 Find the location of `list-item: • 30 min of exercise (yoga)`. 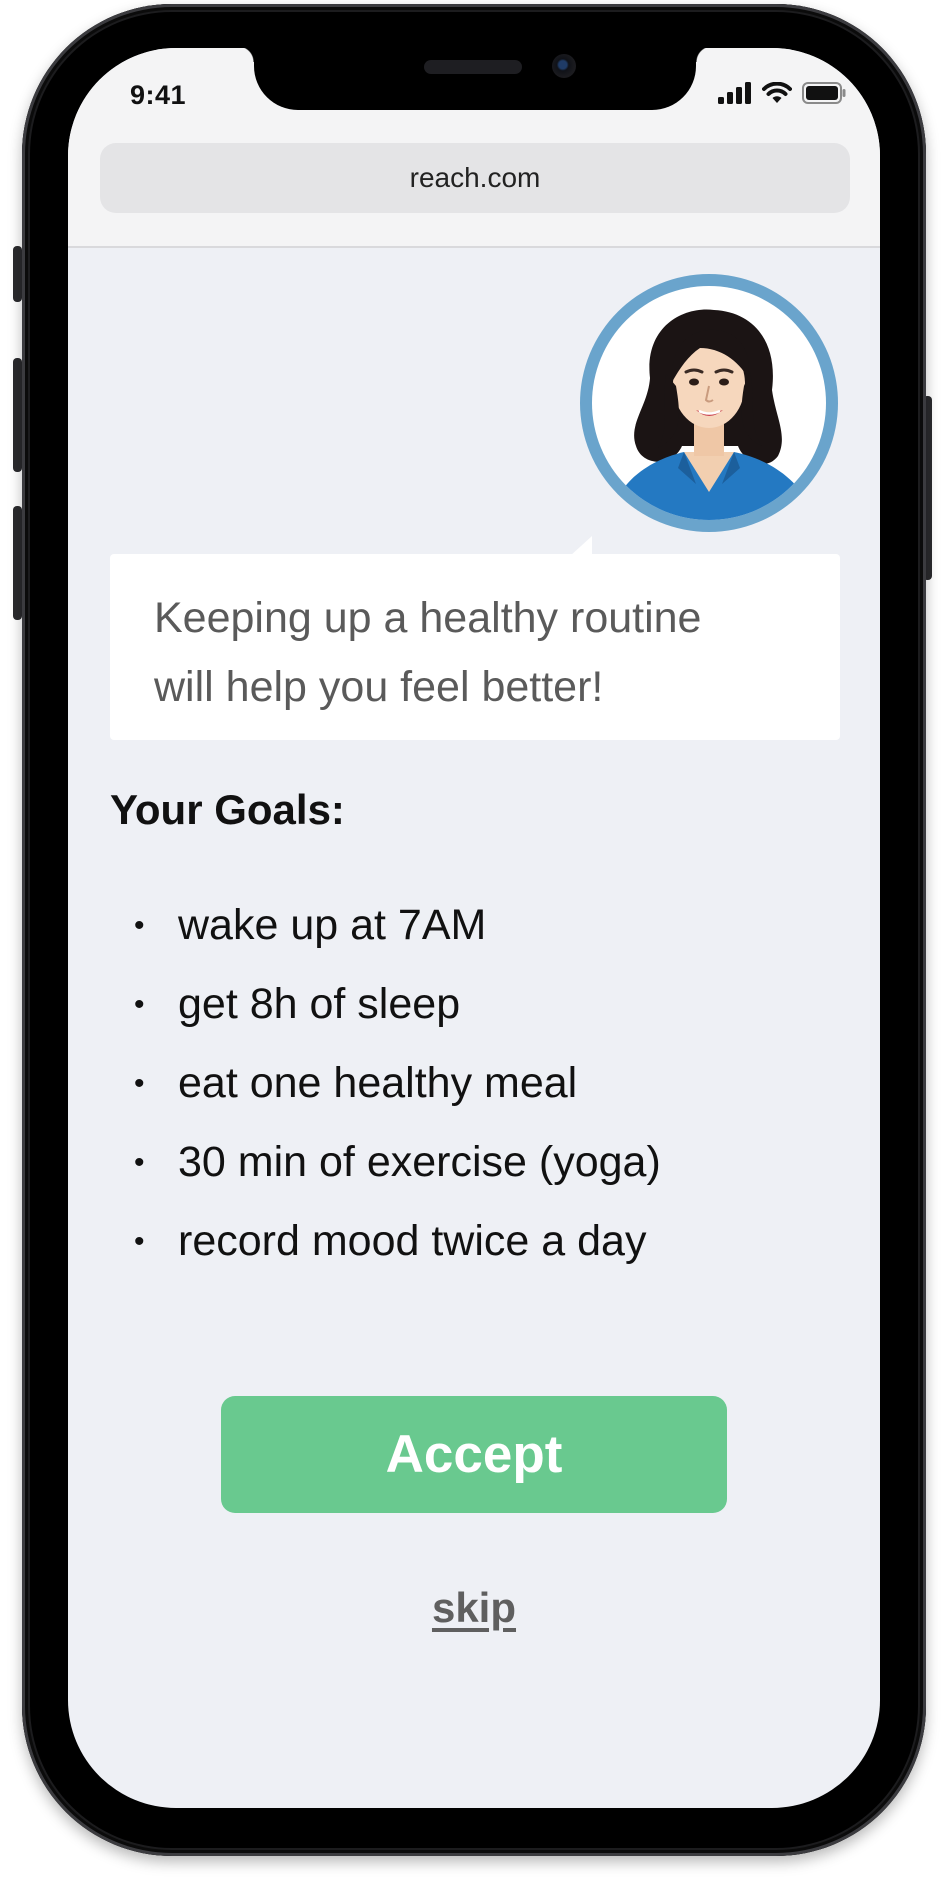

list-item: • 30 min of exercise (yoga) is located at coordinates (397, 1162).